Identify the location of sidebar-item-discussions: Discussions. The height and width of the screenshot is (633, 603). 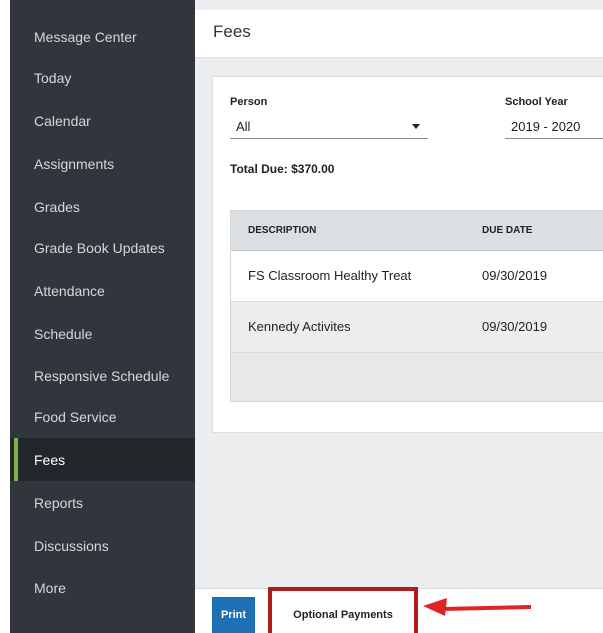
(102, 545).